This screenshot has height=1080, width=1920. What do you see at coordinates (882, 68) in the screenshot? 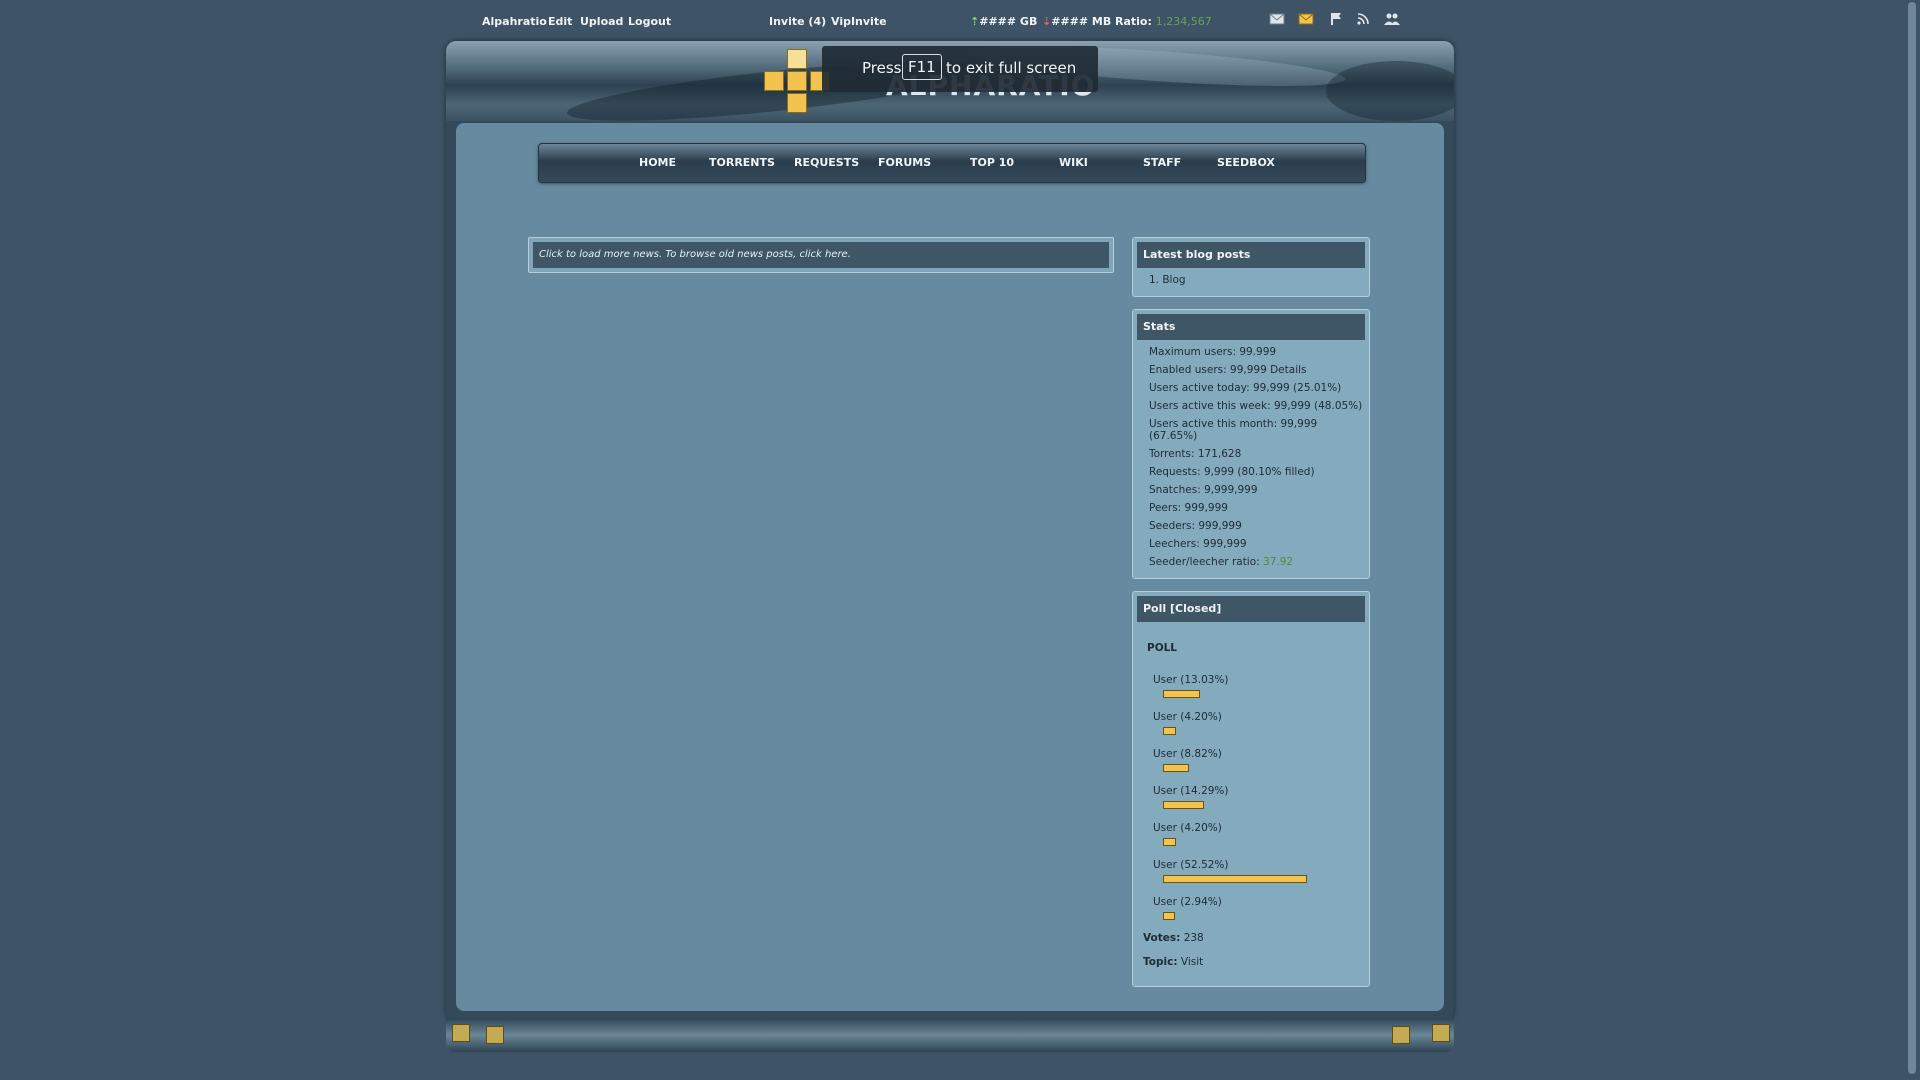
I see `toast-press: Press` at bounding box center [882, 68].